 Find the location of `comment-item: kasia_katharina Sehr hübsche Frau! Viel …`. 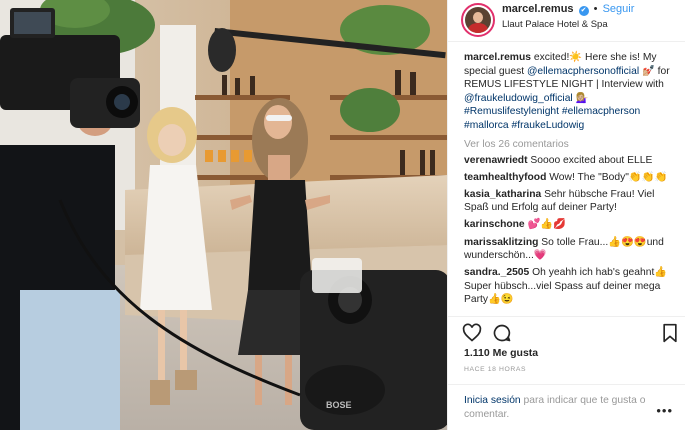

comment-item: kasia_katharina Sehr hübsche Frau! Viel … is located at coordinates (570, 201).